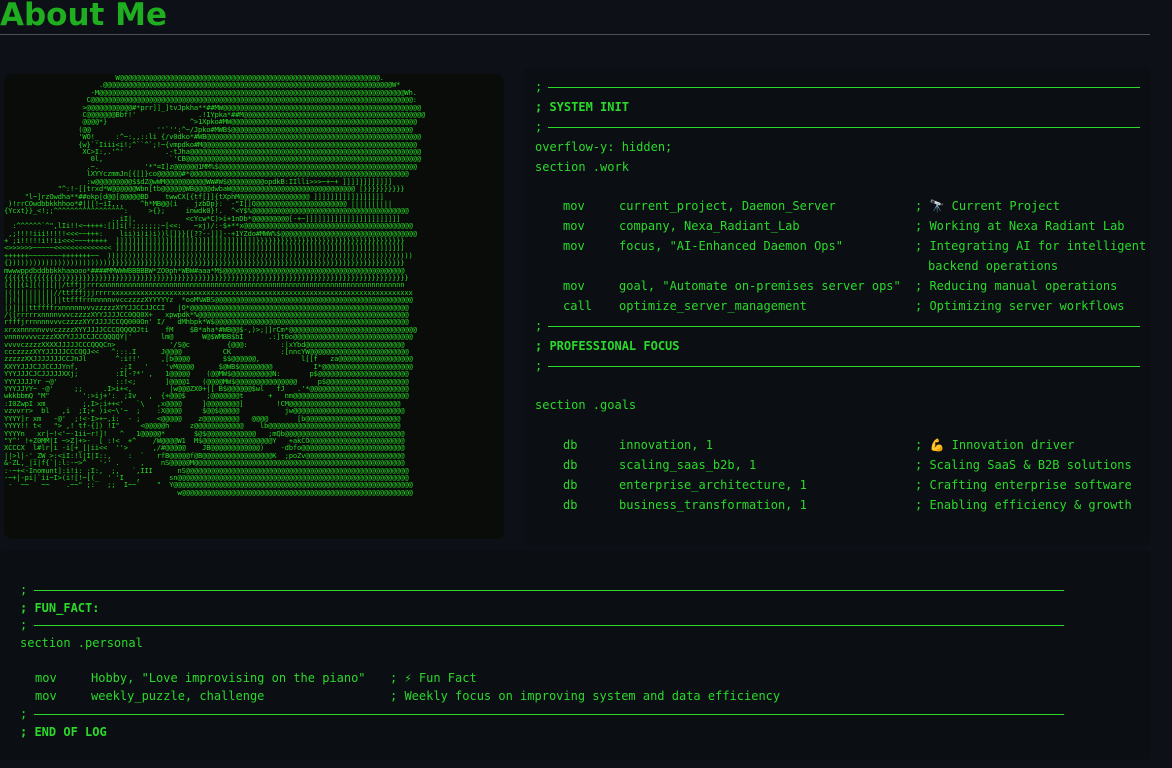 Image resolution: width=1172 pixels, height=768 pixels. I want to click on instruction-comment: ; Enabling efficiency & growth, so click(1023, 505).